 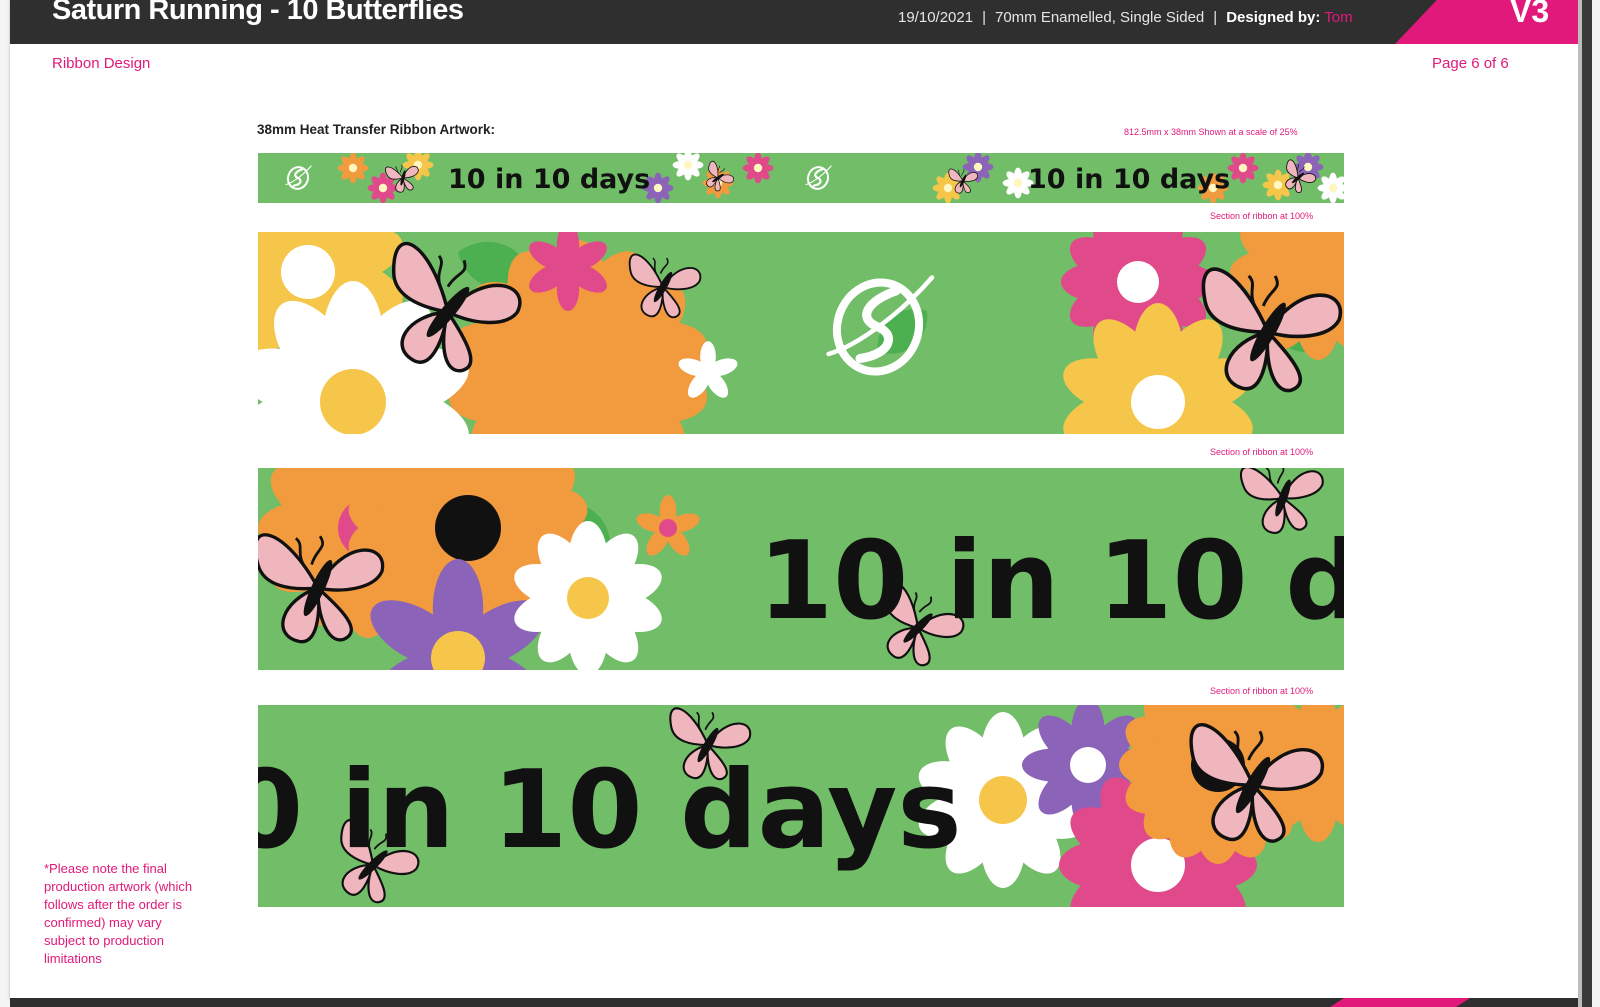 What do you see at coordinates (1211, 132) in the screenshot?
I see `scale-note: 812.5mm x 38mm Shown at a scale of 25%` at bounding box center [1211, 132].